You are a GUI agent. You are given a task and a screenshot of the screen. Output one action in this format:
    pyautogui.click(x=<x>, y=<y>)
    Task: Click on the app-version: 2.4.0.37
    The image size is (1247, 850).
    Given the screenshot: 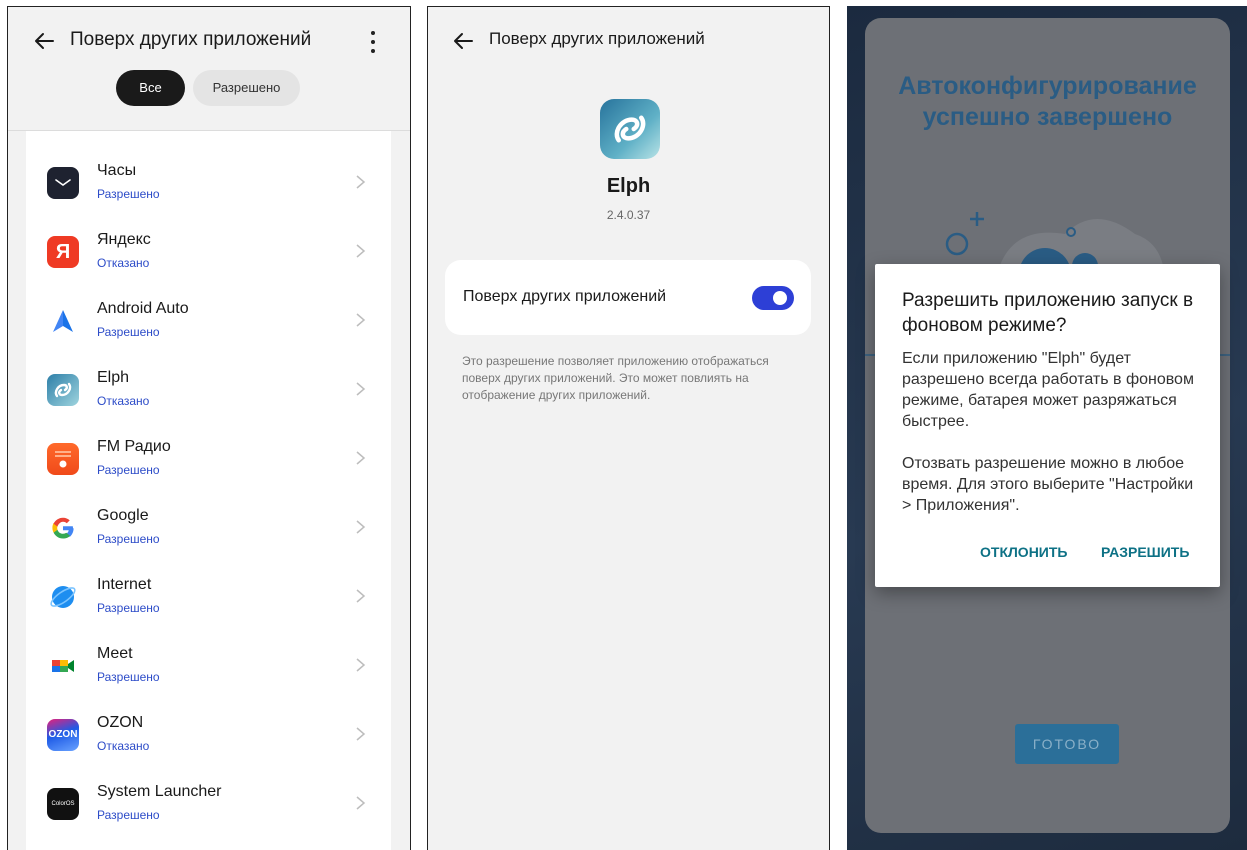 What is the action you would take?
    pyautogui.click(x=628, y=215)
    